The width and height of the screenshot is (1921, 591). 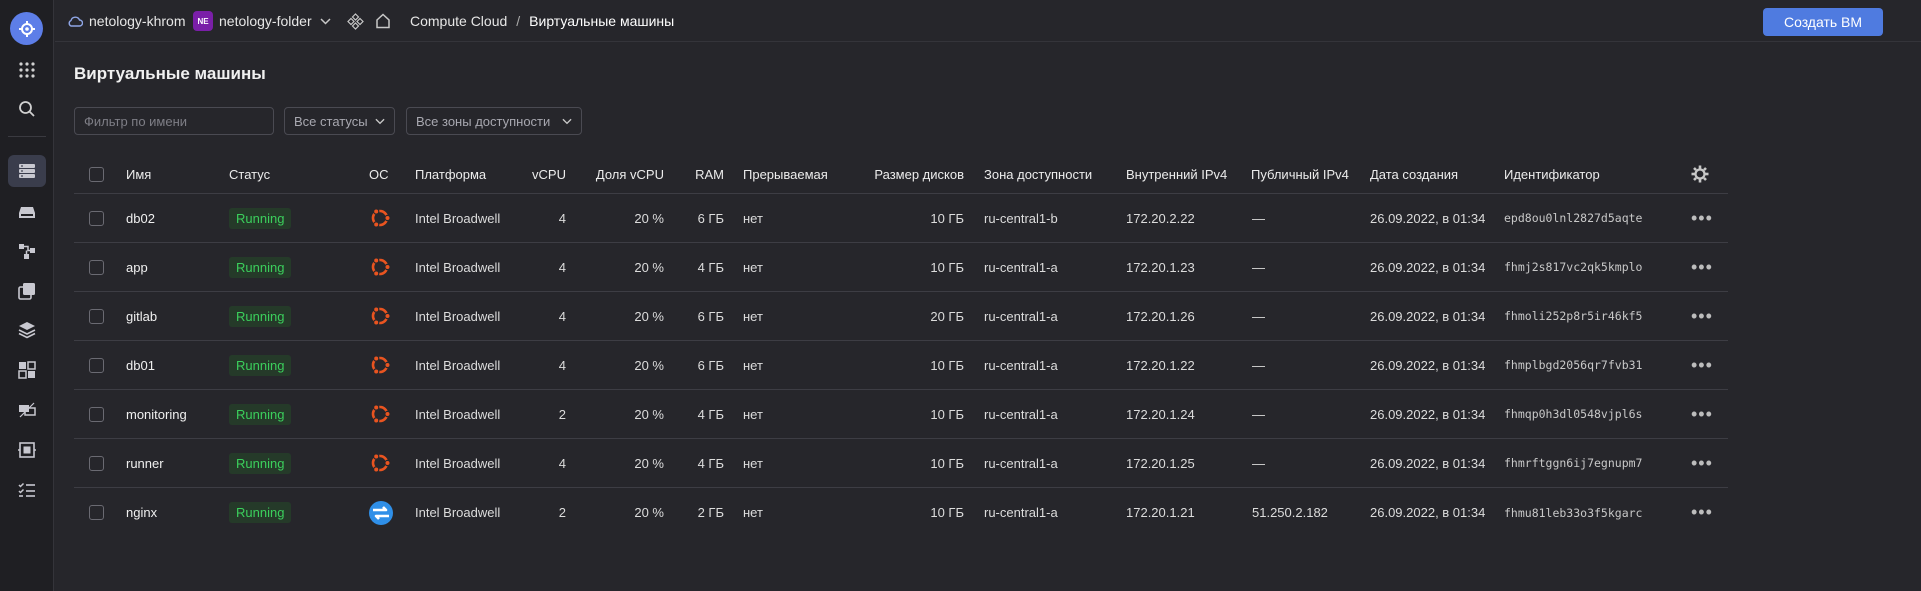 I want to click on col-status: Статус, so click(x=249, y=174).